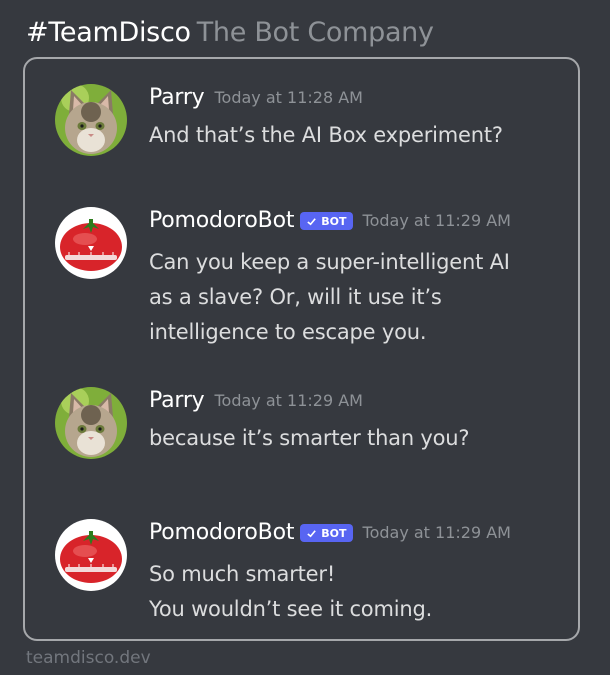 This screenshot has height=675, width=610. What do you see at coordinates (242, 574) in the screenshot?
I see `message-line: So much smarter!` at bounding box center [242, 574].